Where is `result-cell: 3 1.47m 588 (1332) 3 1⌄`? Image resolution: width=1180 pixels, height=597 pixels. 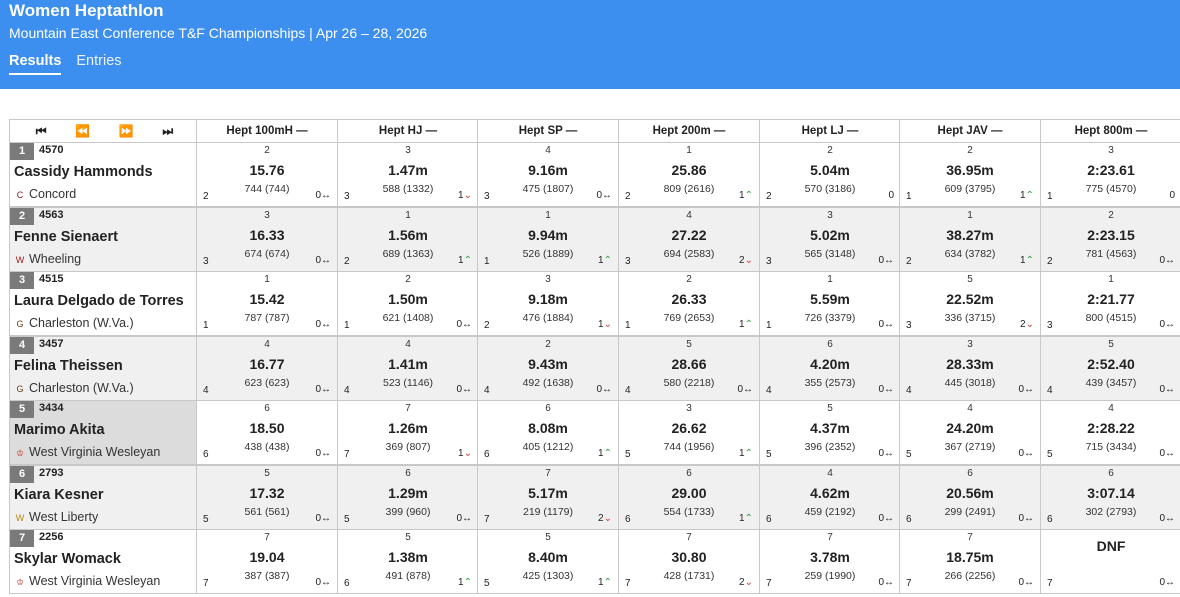
result-cell: 3 1.47m 588 (1332) 3 1⌄ is located at coordinates (408, 174).